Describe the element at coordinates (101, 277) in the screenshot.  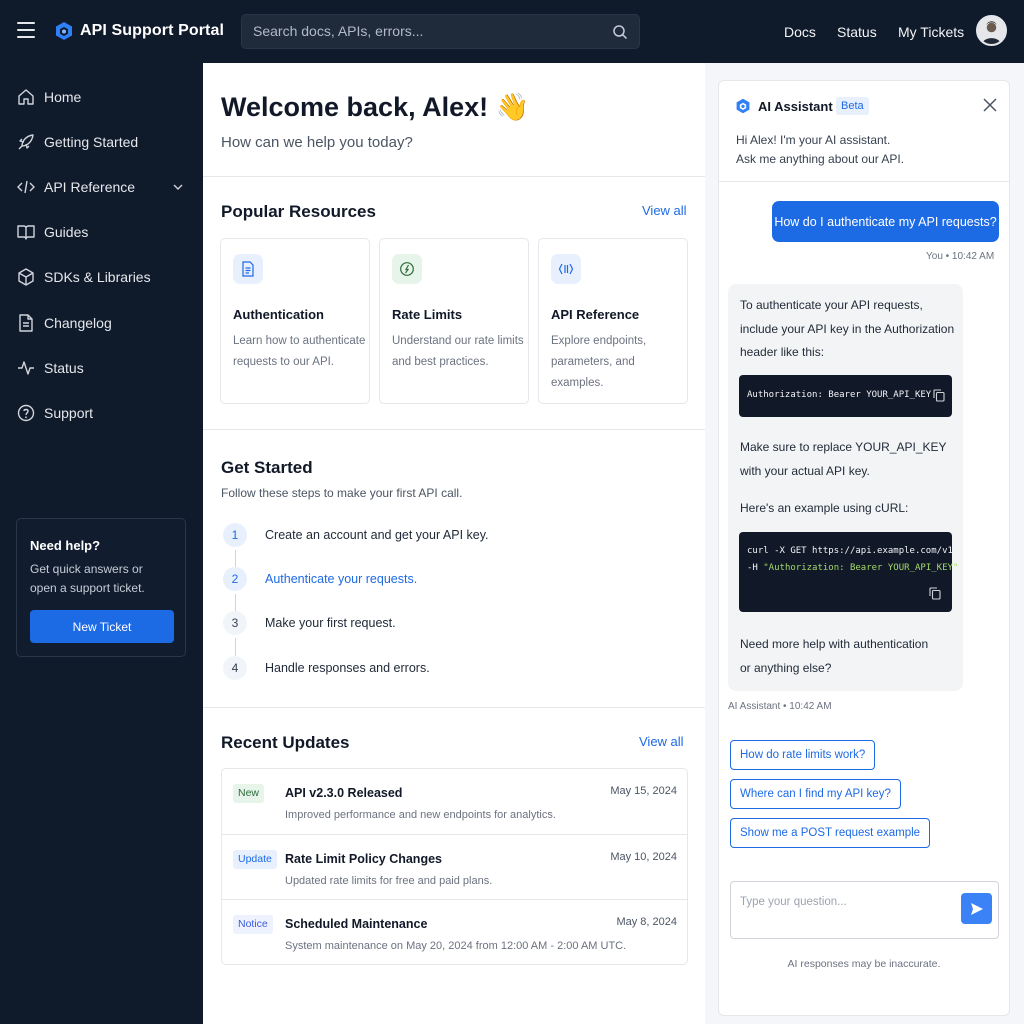
I see `sidebar-item-sdks: SDKs & Libraries` at that location.